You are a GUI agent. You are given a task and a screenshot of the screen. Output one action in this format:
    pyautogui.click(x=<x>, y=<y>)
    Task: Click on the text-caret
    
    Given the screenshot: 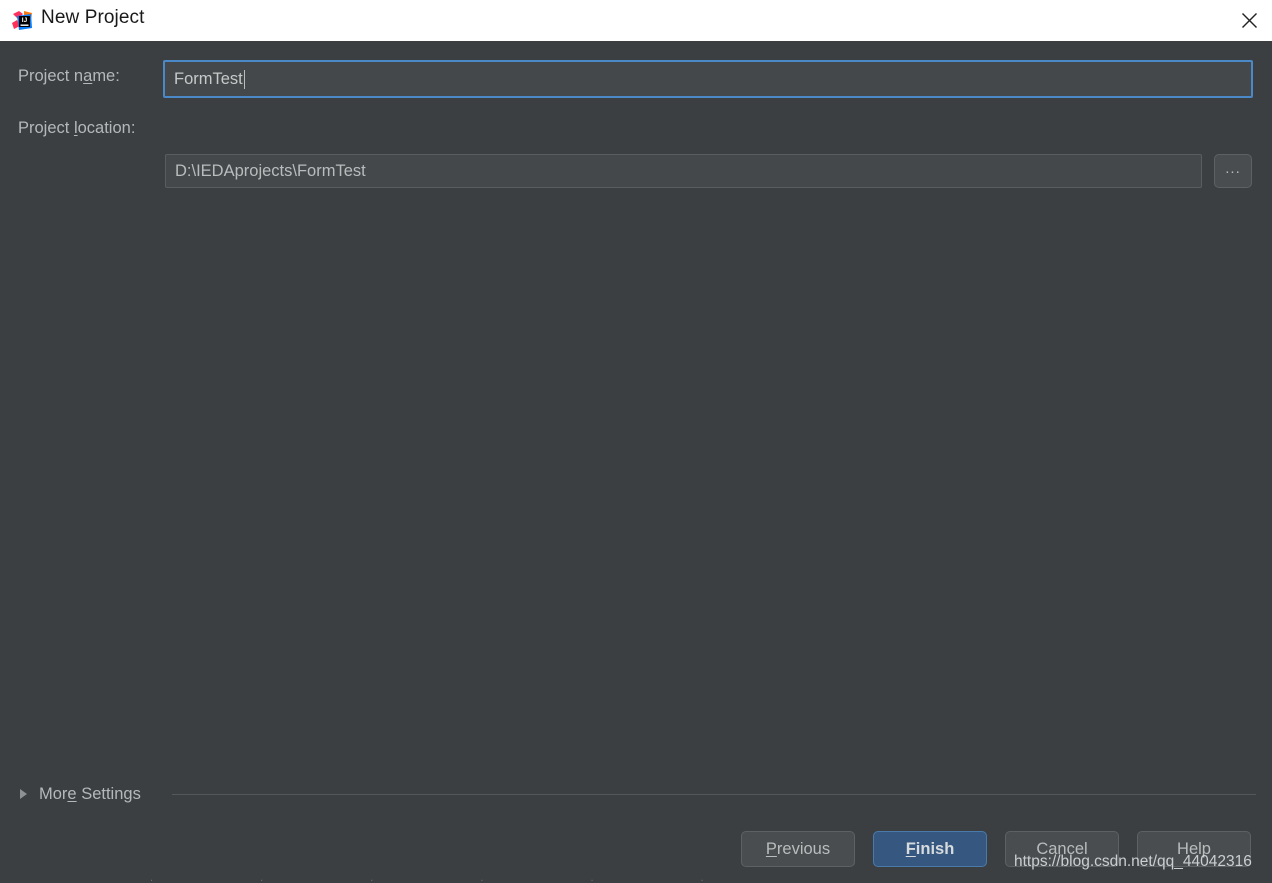 What is the action you would take?
    pyautogui.click(x=244, y=79)
    